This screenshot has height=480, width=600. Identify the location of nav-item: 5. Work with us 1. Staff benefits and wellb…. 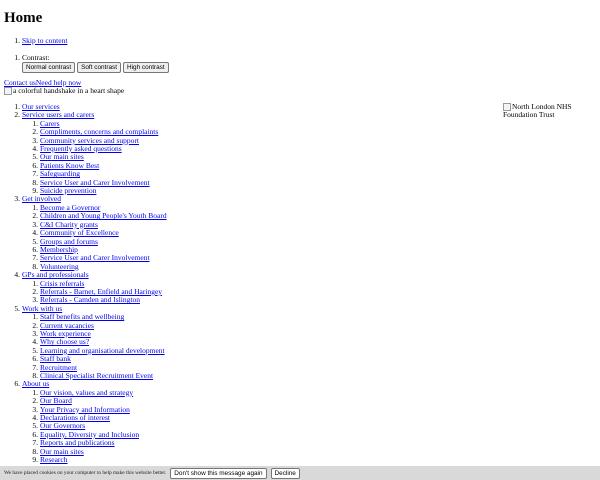
(90, 341).